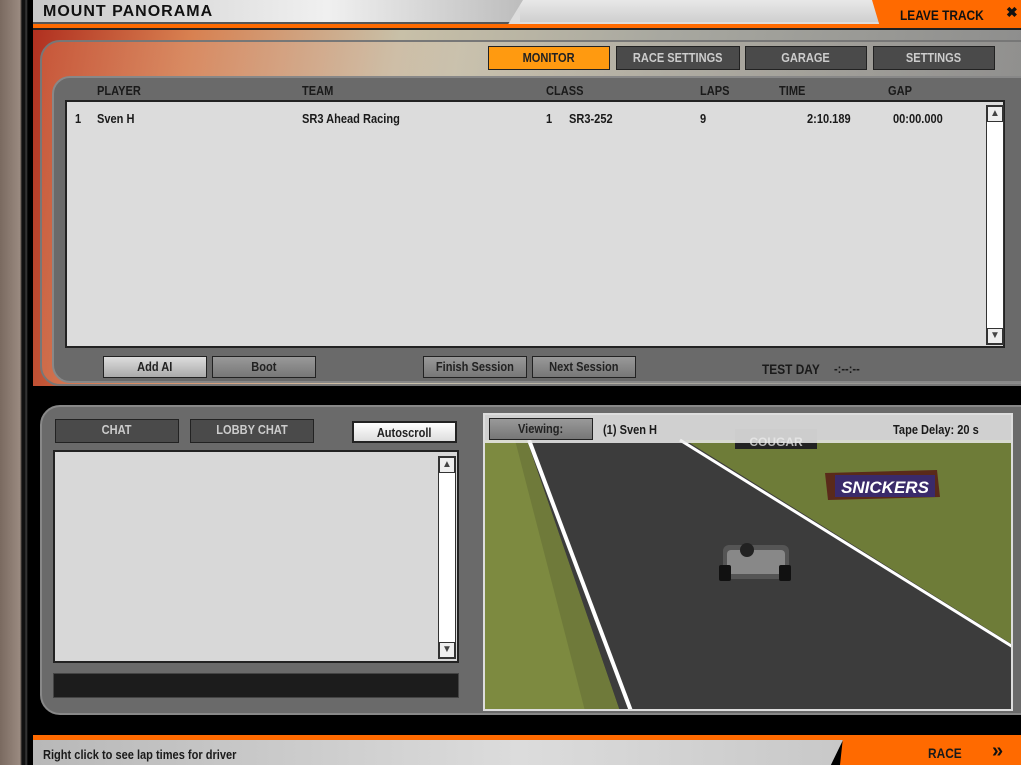 The image size is (1021, 765). I want to click on button-label: Viewing:, so click(541, 428).